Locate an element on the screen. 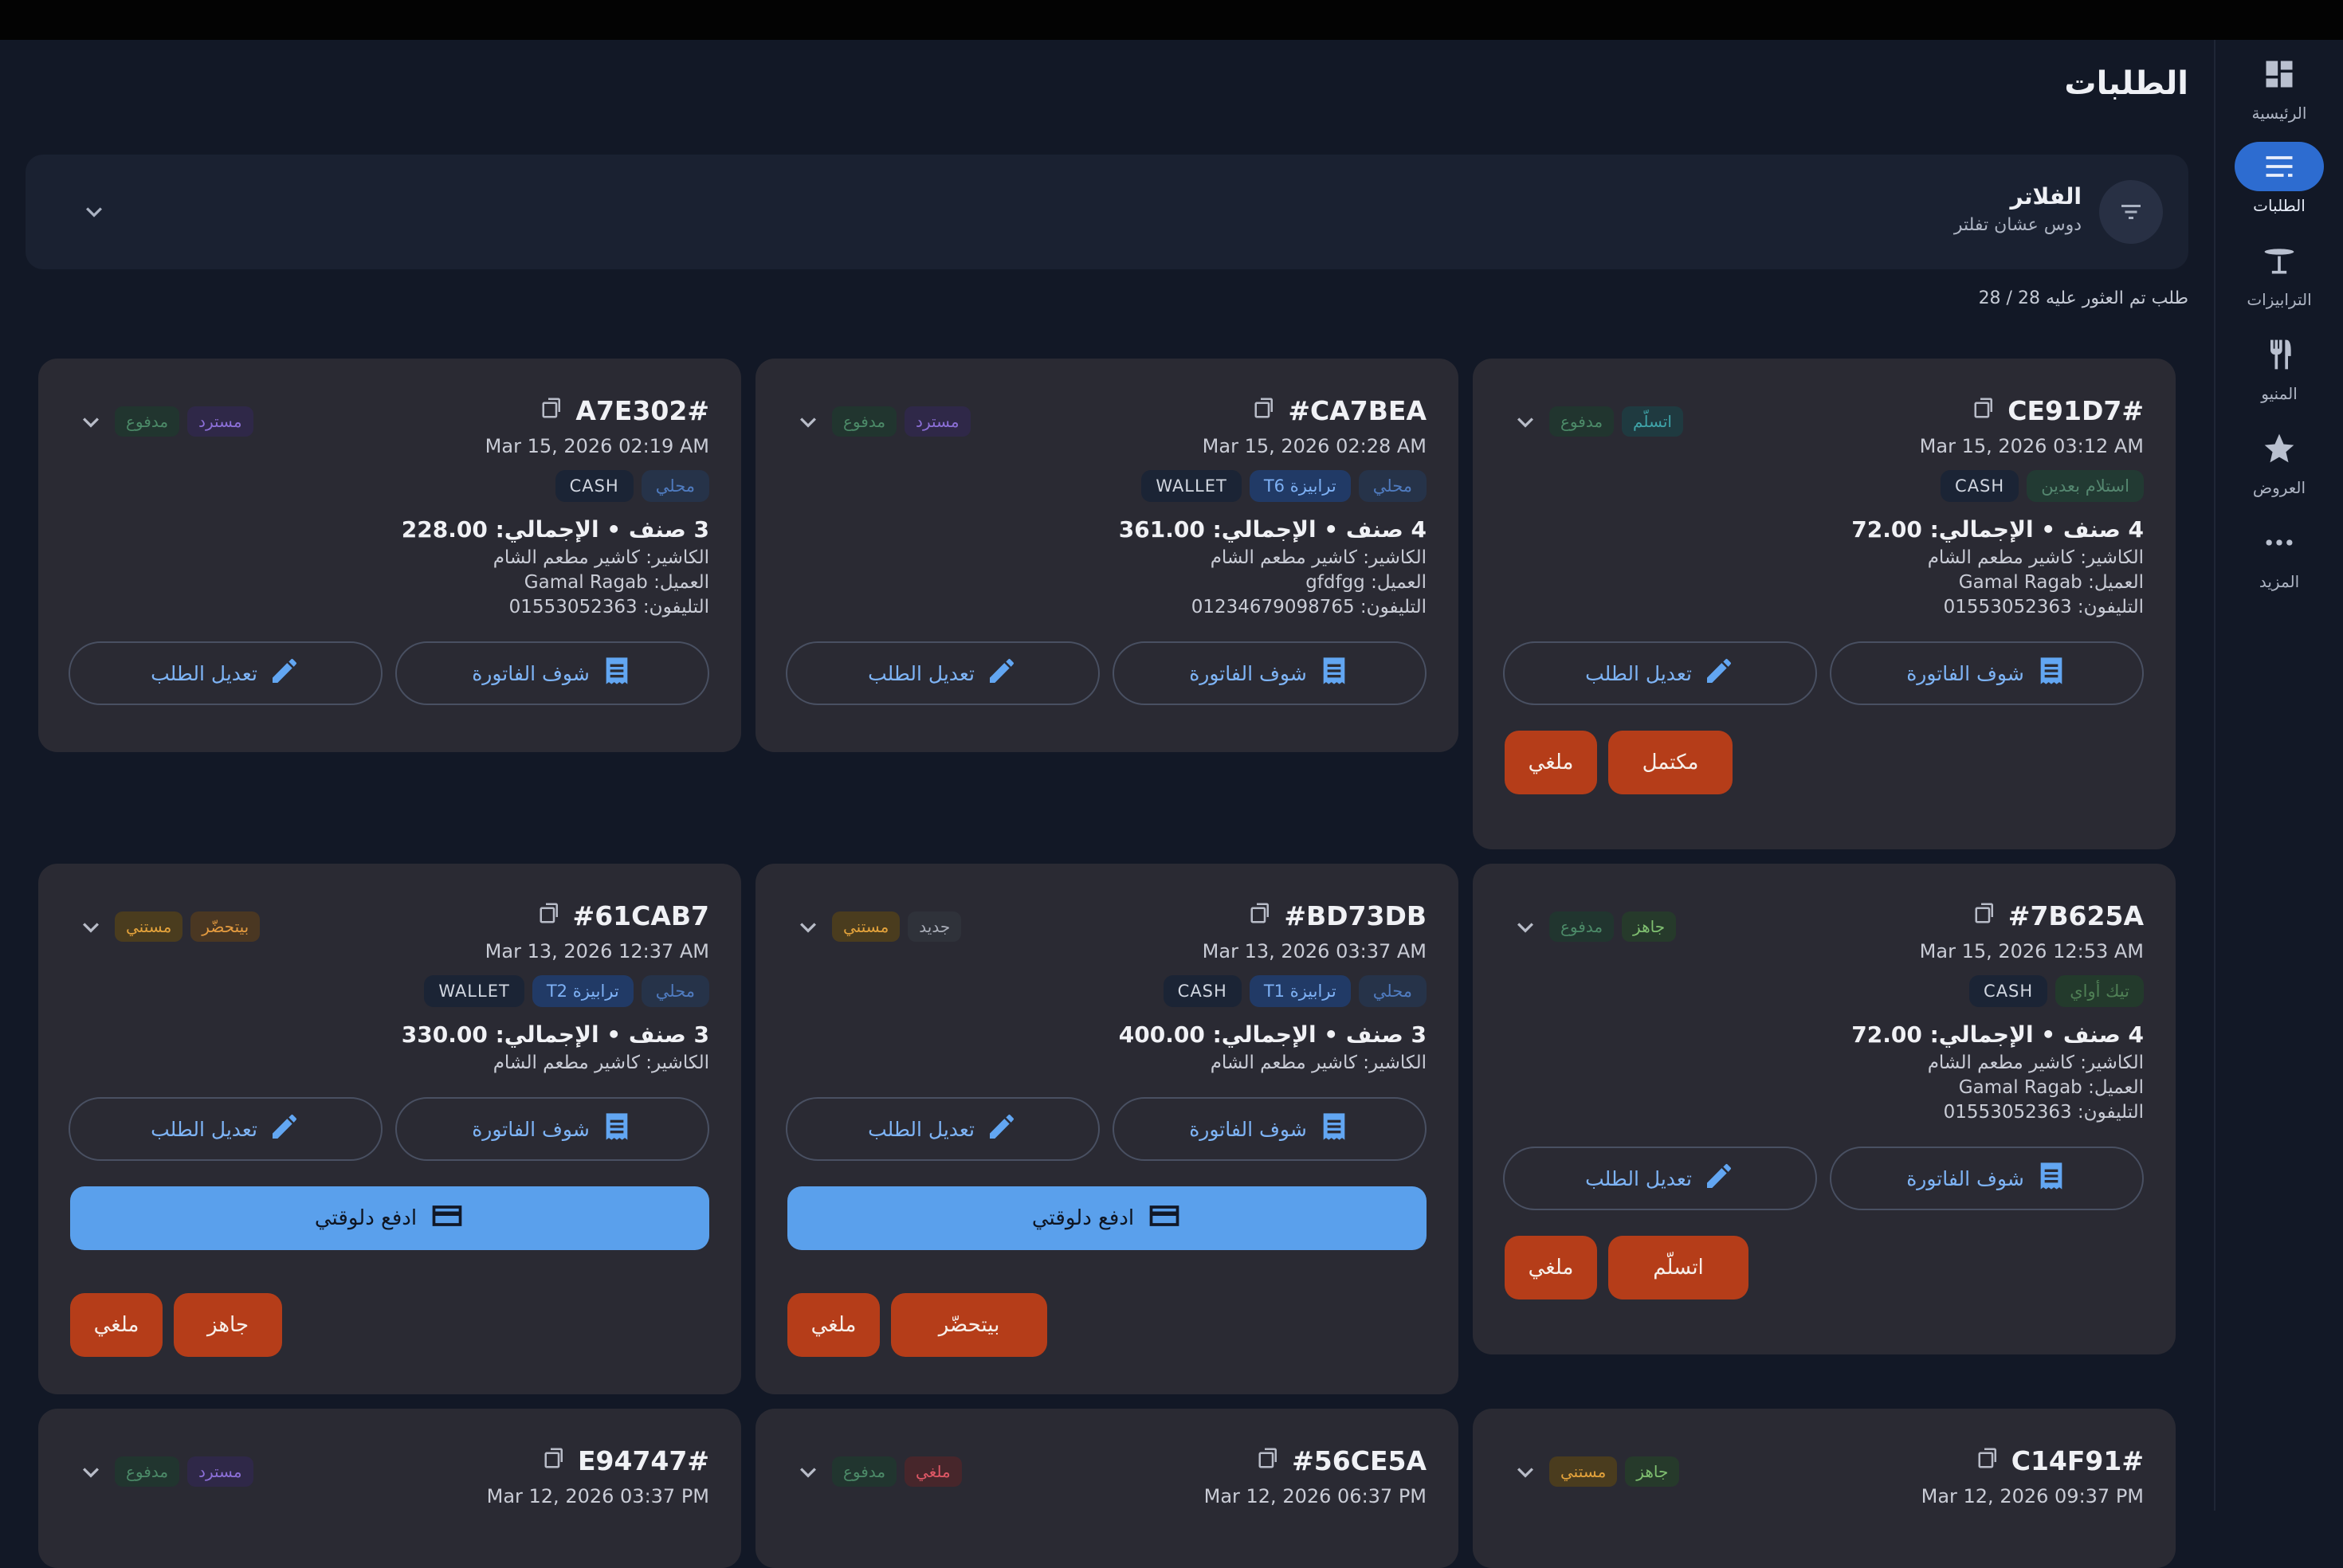 This screenshot has height=1568, width=2343. status-action-button: جاهز is located at coordinates (228, 1325).